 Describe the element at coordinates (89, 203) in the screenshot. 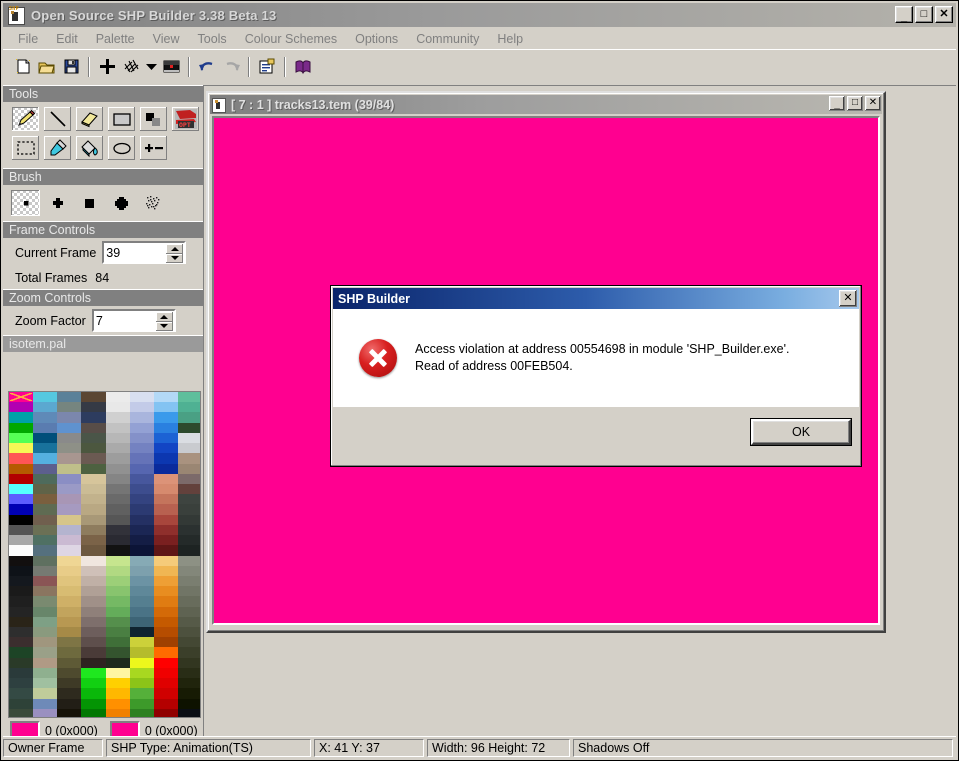

I see `brush-square` at that location.